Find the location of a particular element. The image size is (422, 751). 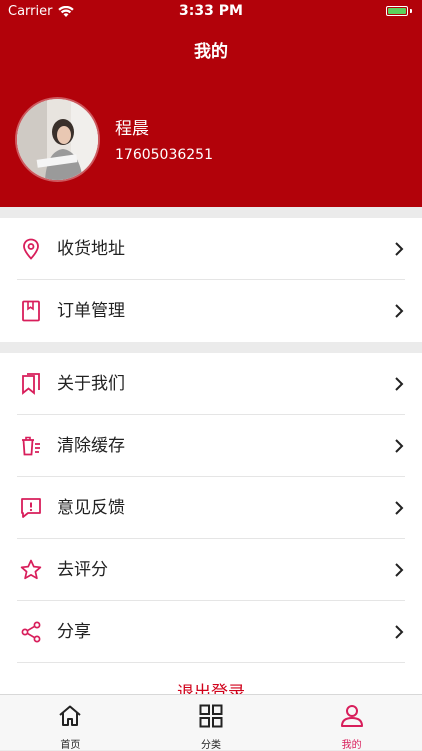

divider is located at coordinates (211, 662).